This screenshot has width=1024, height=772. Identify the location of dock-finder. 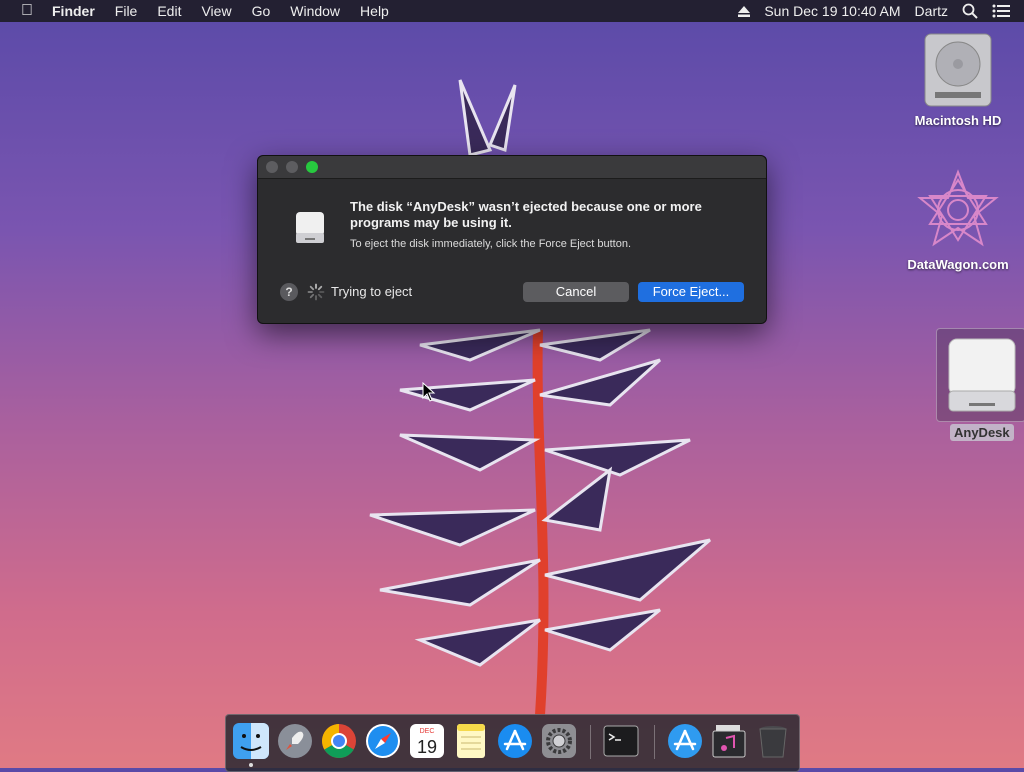
(251, 741).